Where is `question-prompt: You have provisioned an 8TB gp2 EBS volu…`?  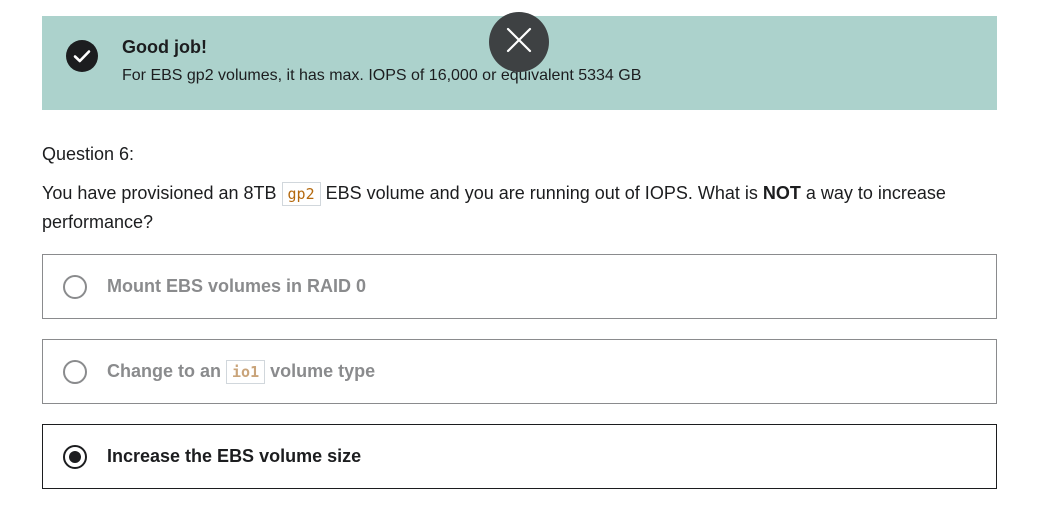 question-prompt: You have provisioned an 8TB gp2 EBS volu… is located at coordinates (512, 207).